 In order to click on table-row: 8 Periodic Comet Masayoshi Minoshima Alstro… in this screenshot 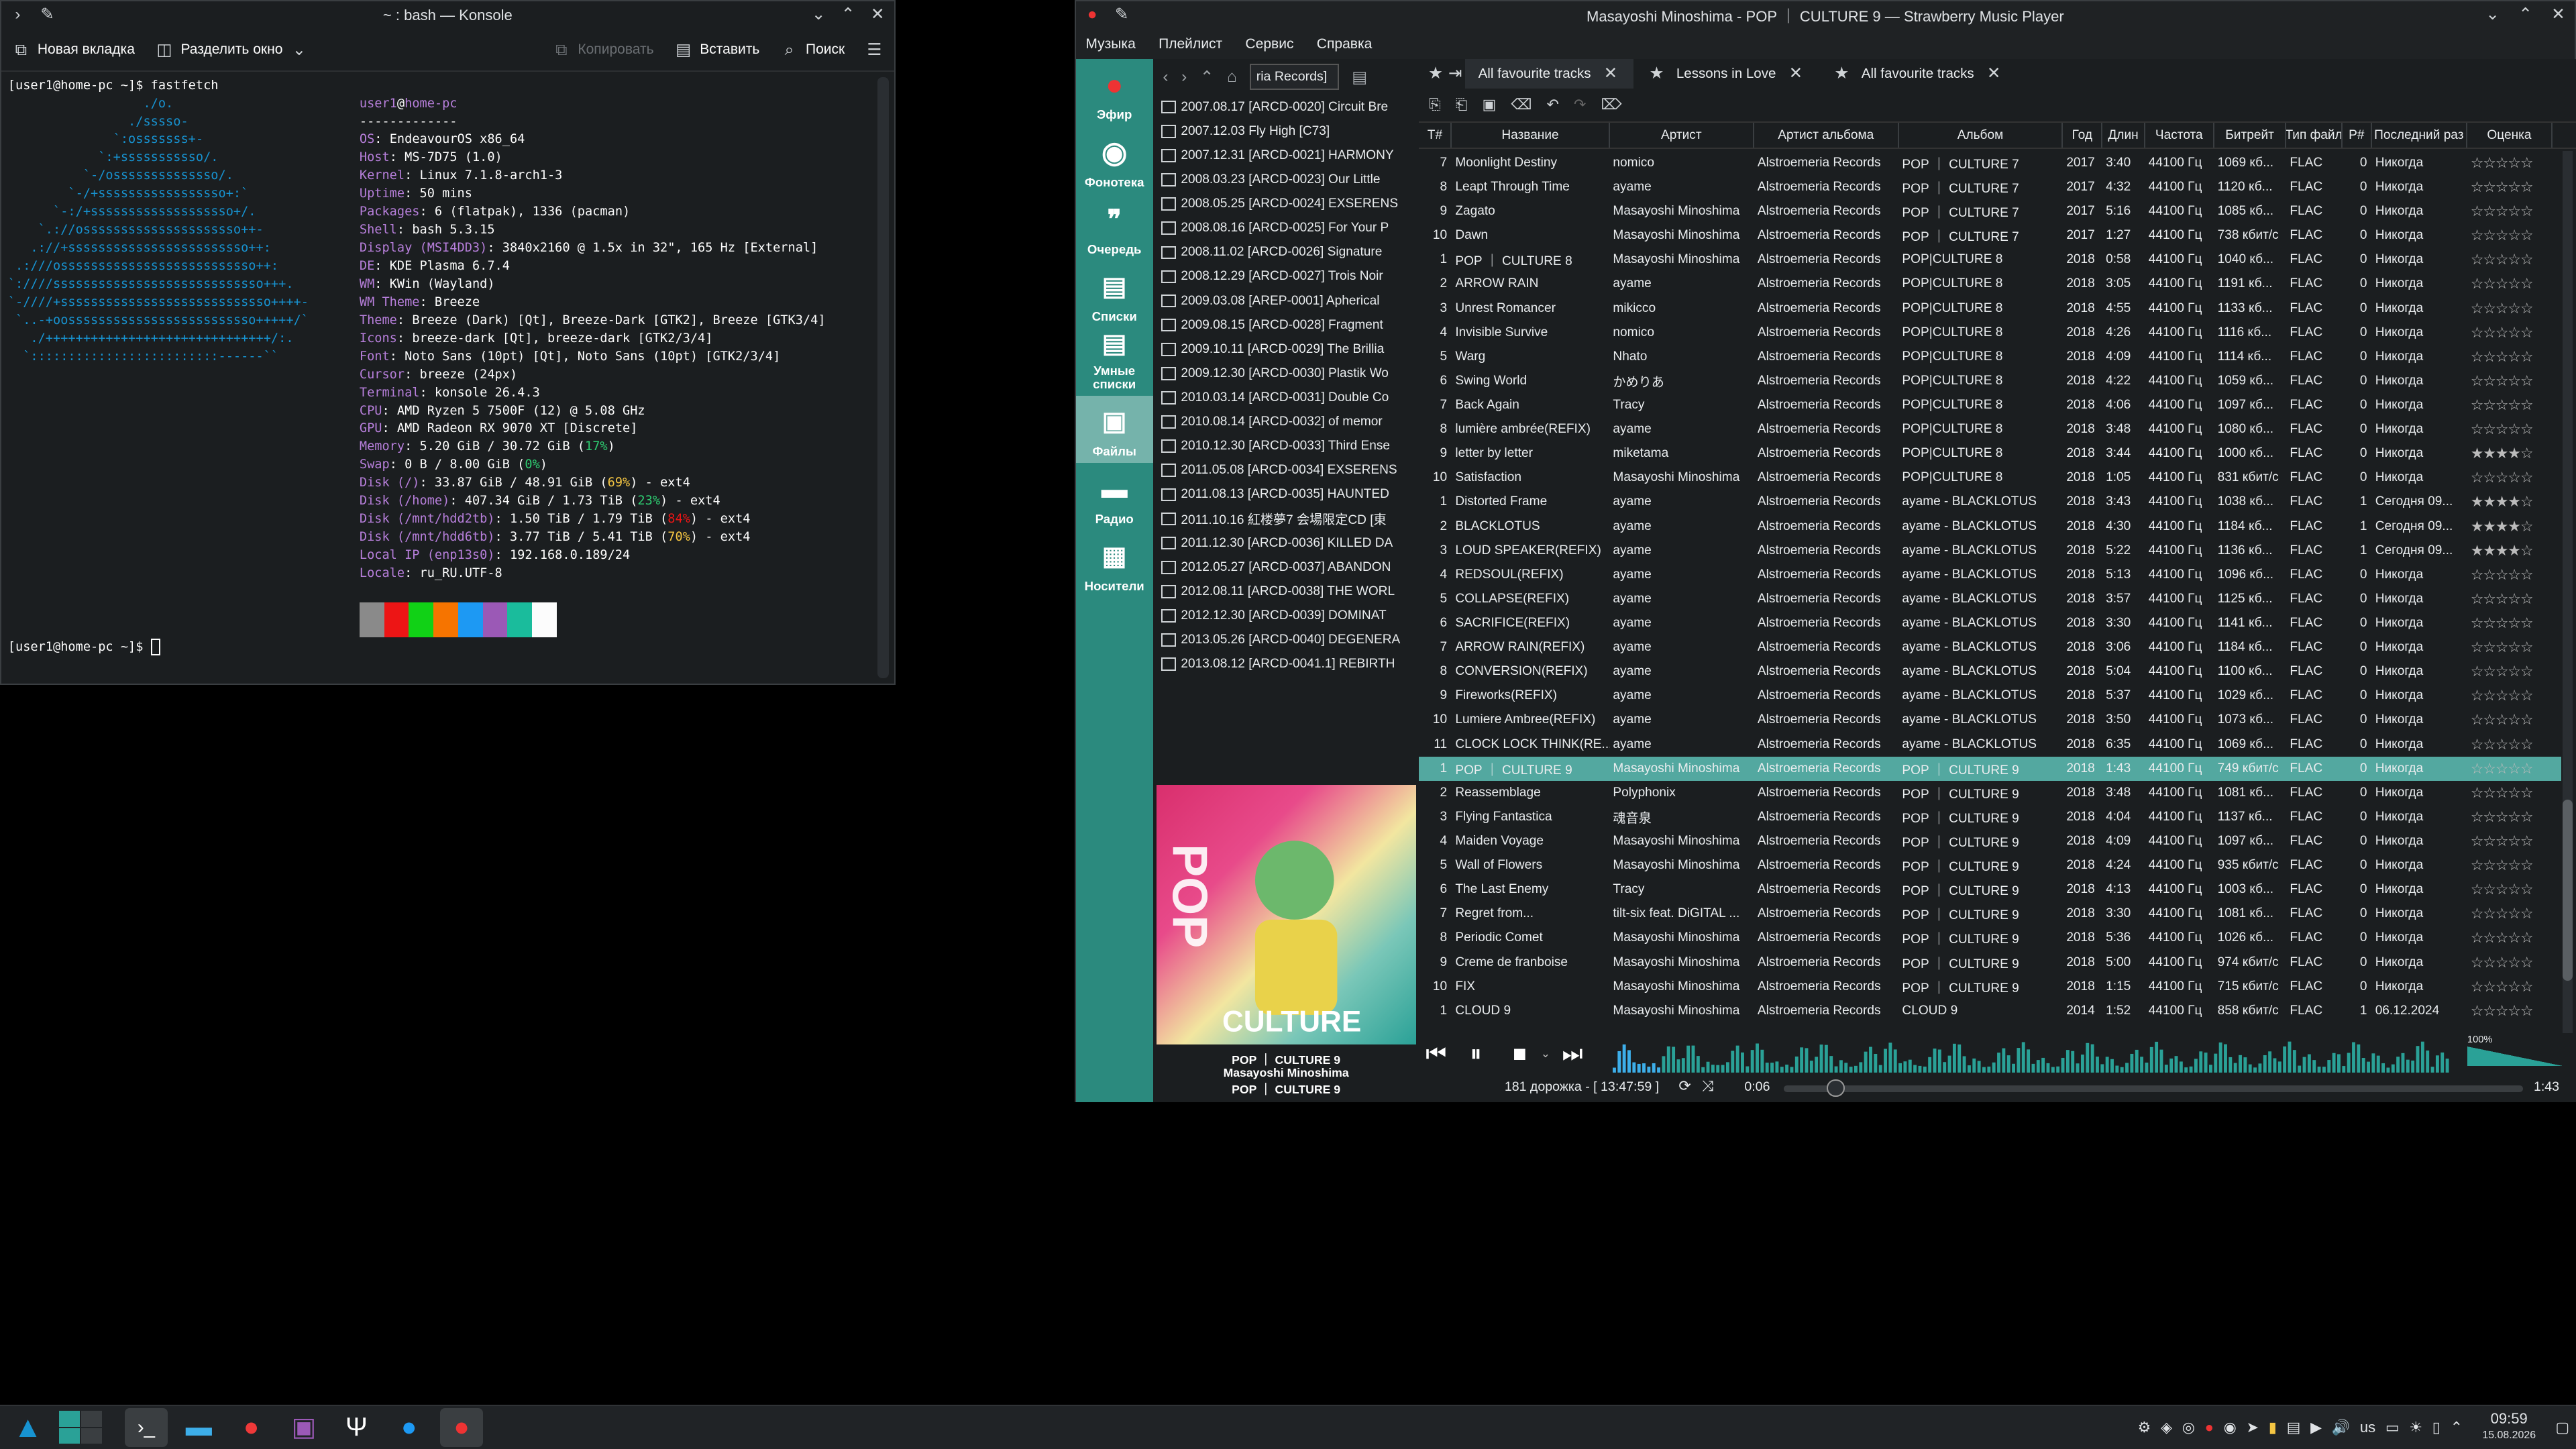, I will do `click(1990, 938)`.